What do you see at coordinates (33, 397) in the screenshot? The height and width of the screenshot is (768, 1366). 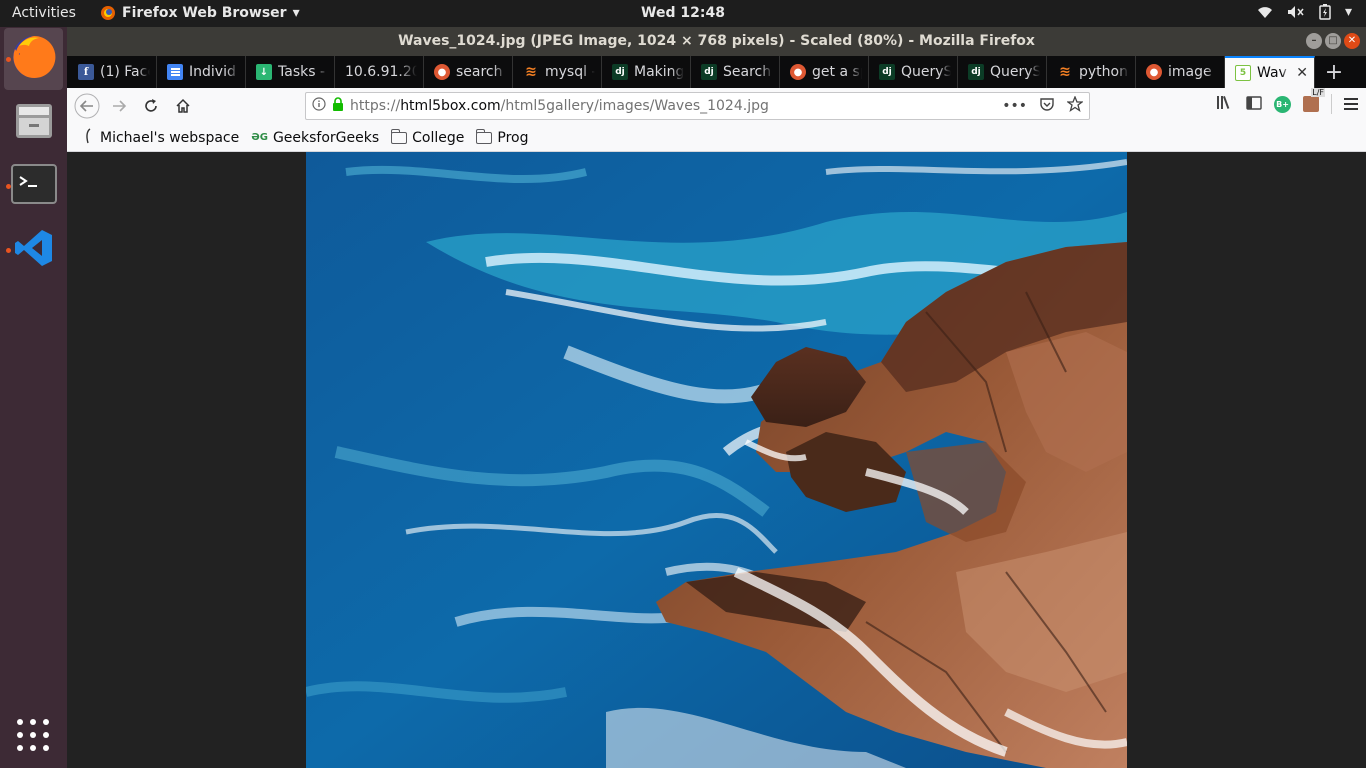 I see `dock` at bounding box center [33, 397].